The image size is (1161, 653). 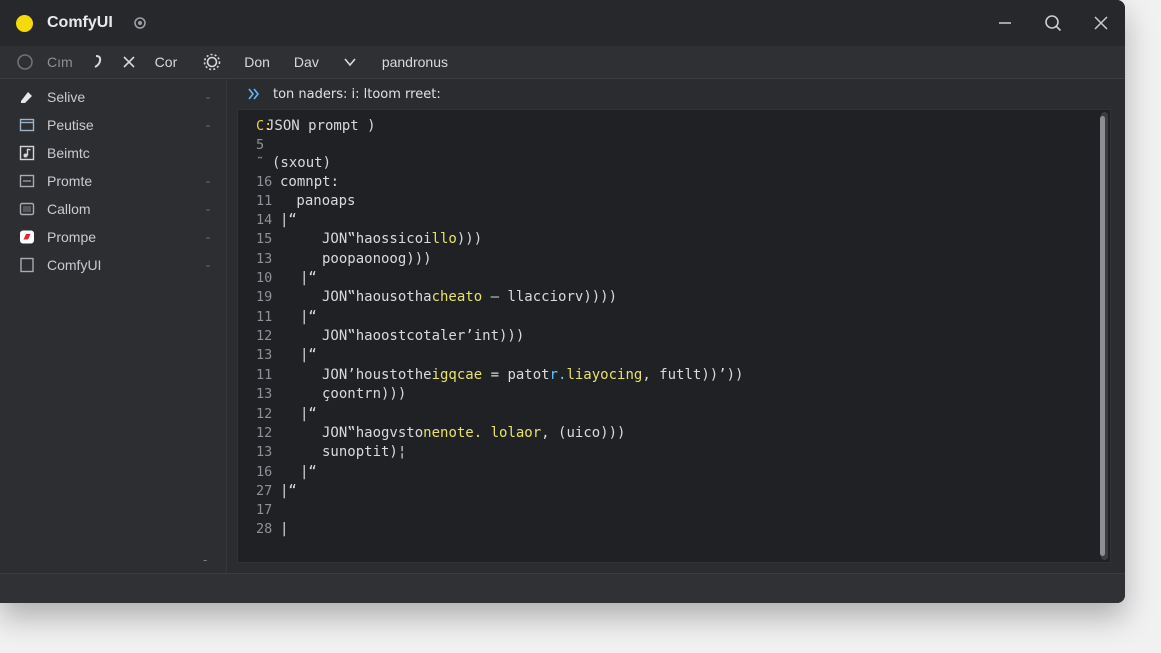 What do you see at coordinates (257, 62) in the screenshot?
I see `toolbar-item-don: Don` at bounding box center [257, 62].